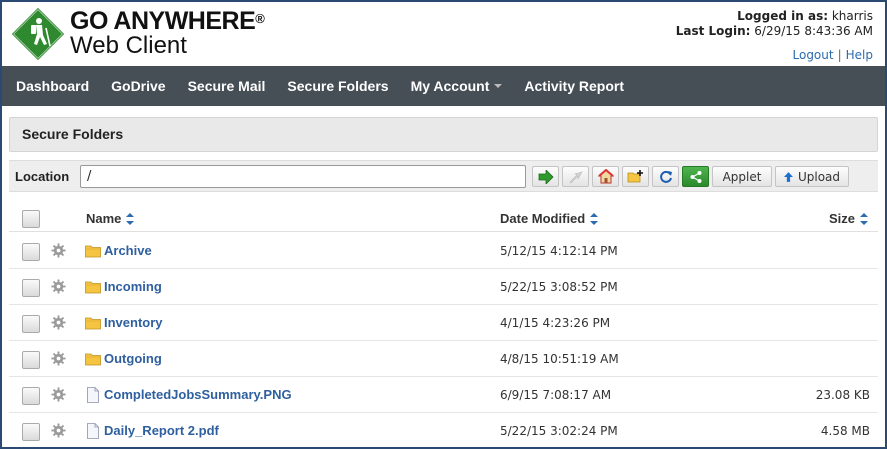 This screenshot has width=887, height=449. I want to click on applet-button: Applet, so click(742, 176).